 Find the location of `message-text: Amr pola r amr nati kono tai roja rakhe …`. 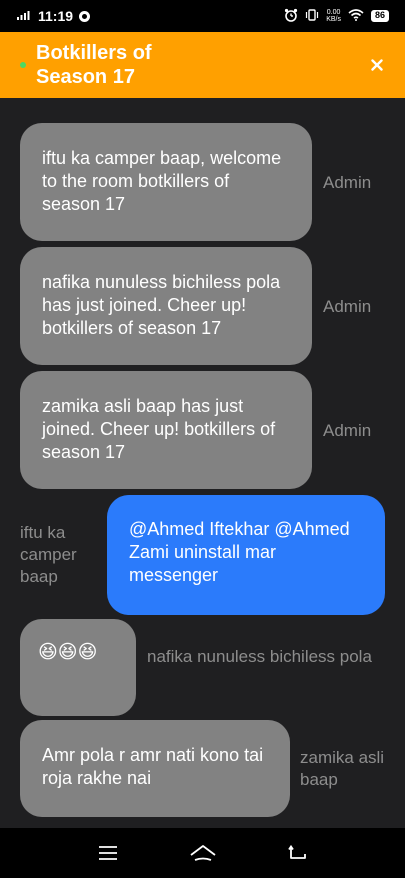

message-text: Amr pola r amr nati kono tai roja rakhe … is located at coordinates (153, 766).